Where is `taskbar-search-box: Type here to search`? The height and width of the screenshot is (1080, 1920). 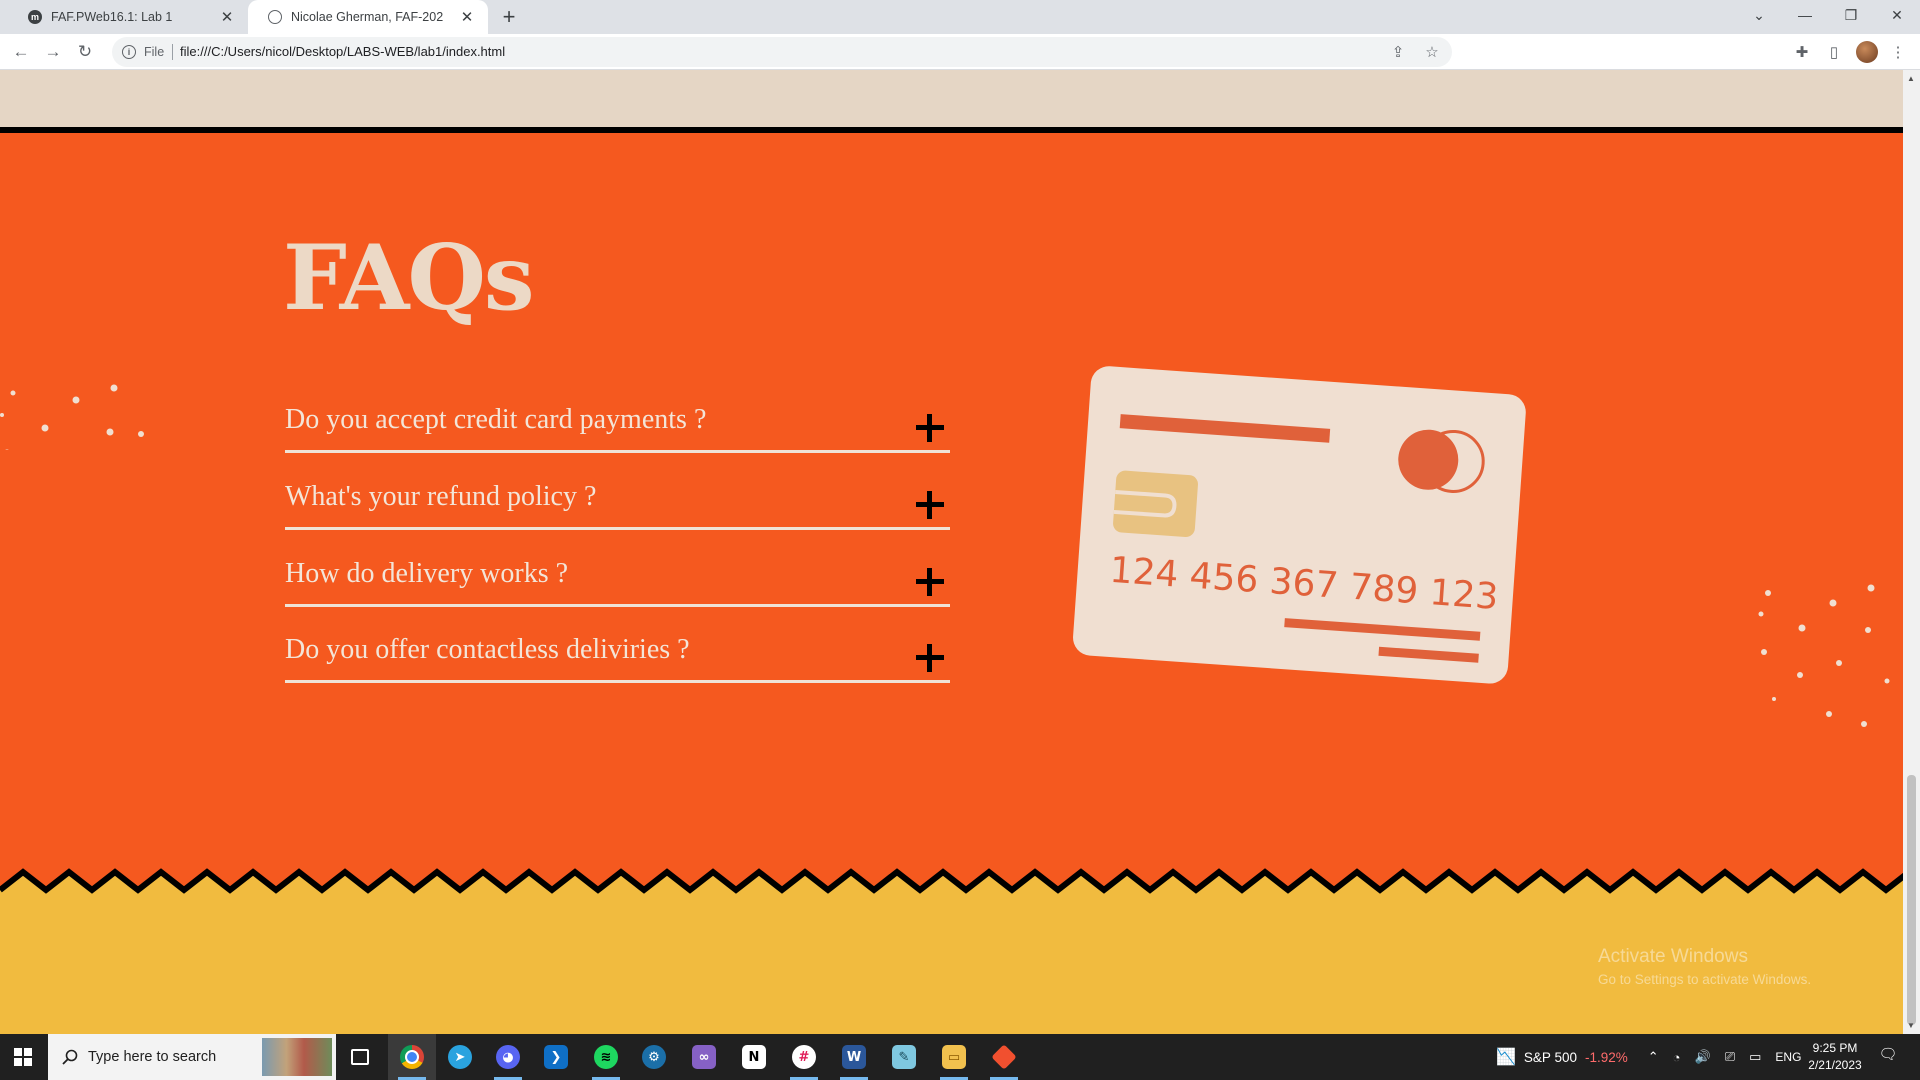 taskbar-search-box: Type here to search is located at coordinates (192, 1057).